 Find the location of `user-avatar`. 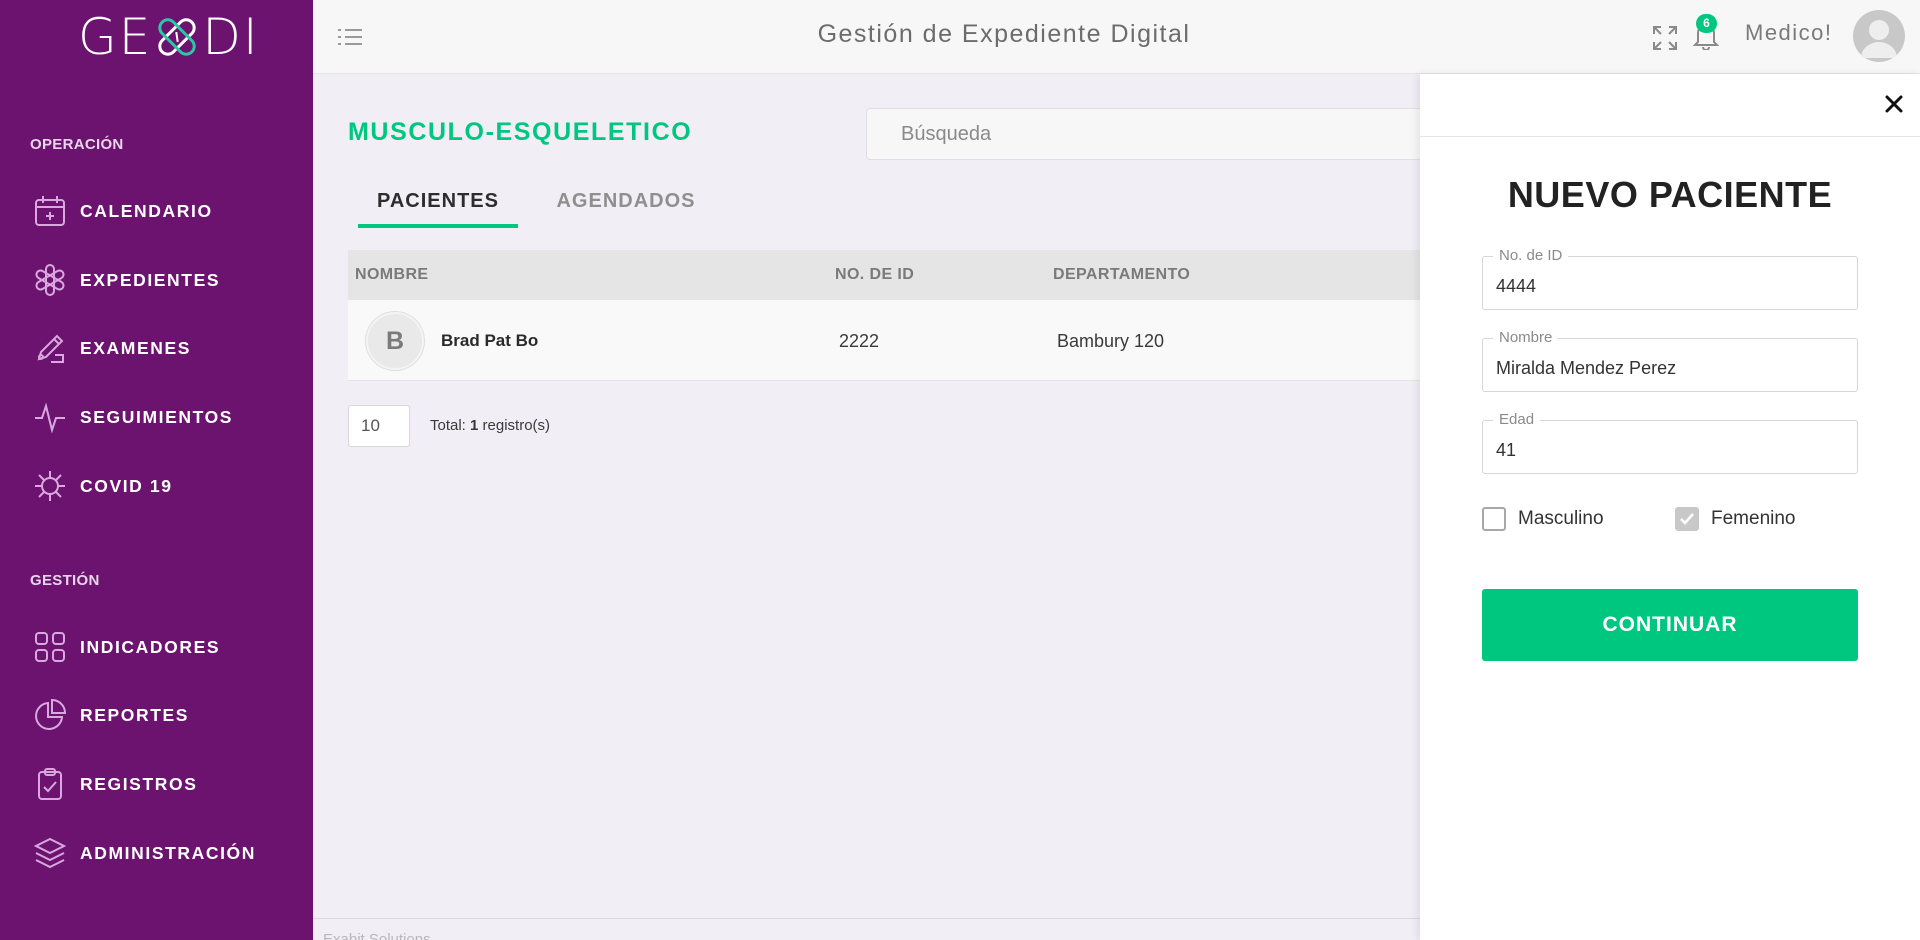

user-avatar is located at coordinates (1879, 36).